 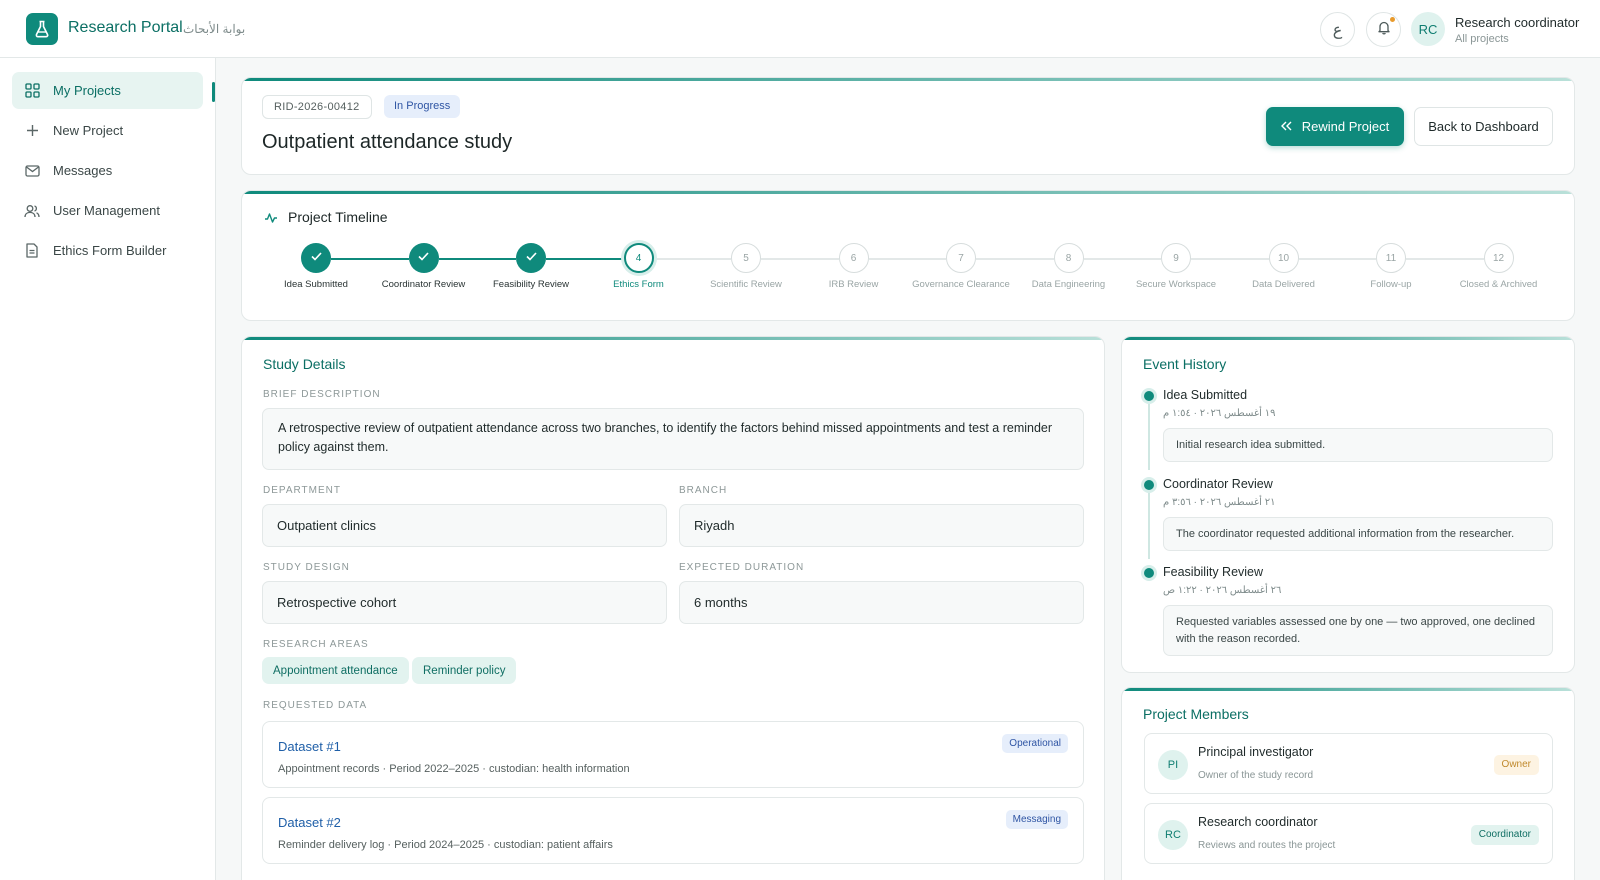 I want to click on timeline-step-number: 12, so click(x=1498, y=258).